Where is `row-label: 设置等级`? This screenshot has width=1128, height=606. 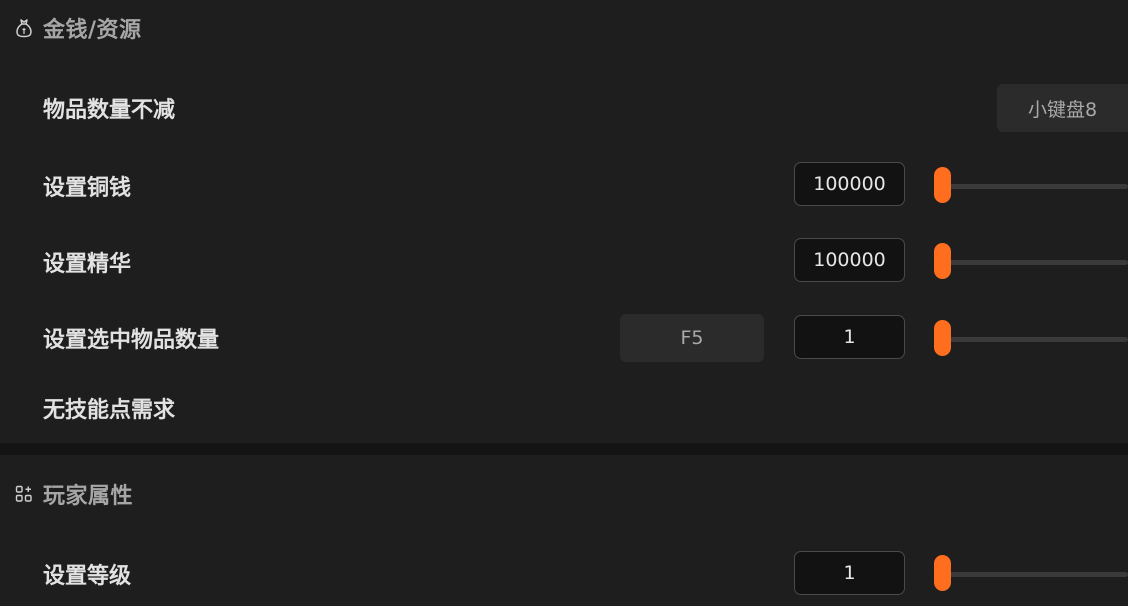
row-label: 设置等级 is located at coordinates (87, 576).